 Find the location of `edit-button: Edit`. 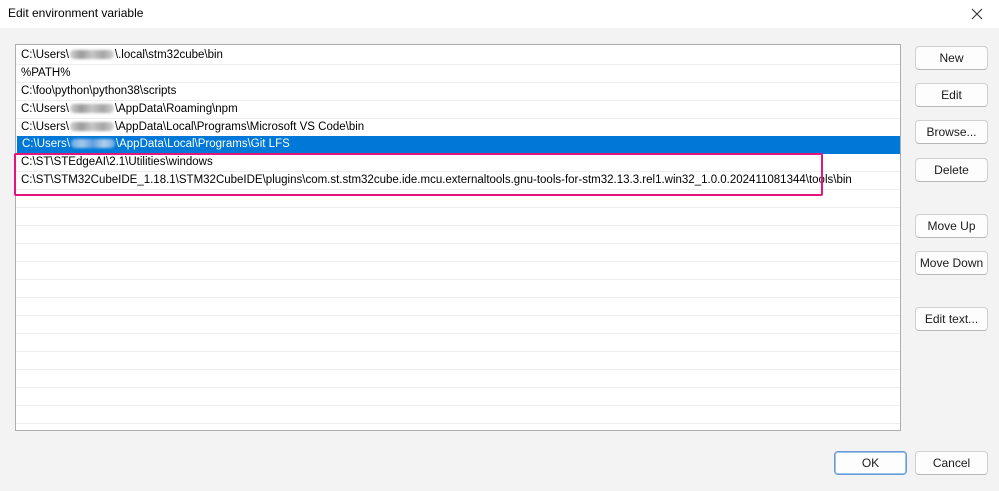

edit-button: Edit is located at coordinates (951, 95).